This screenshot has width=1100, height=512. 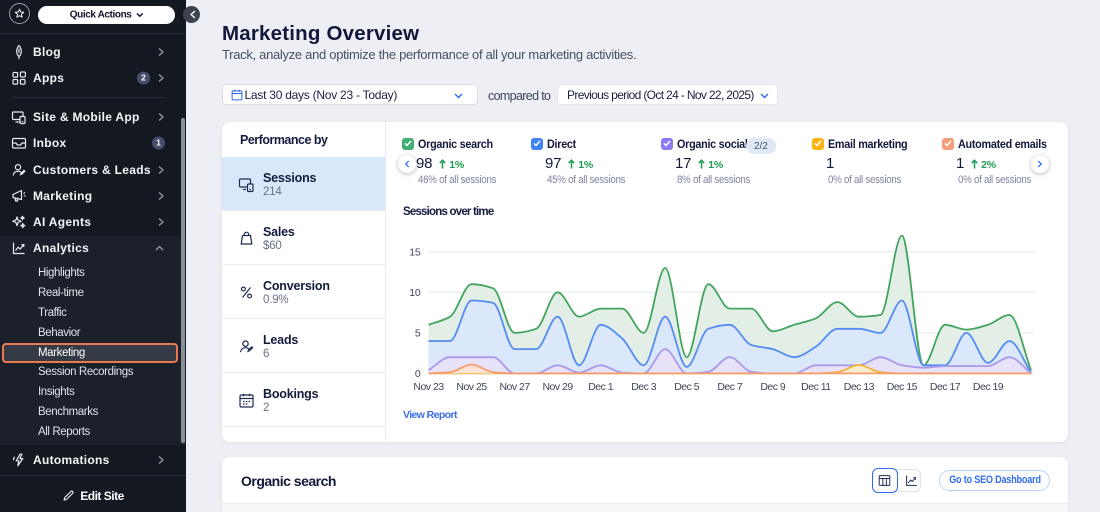 I want to click on svg-text: 10, so click(x=415, y=293).